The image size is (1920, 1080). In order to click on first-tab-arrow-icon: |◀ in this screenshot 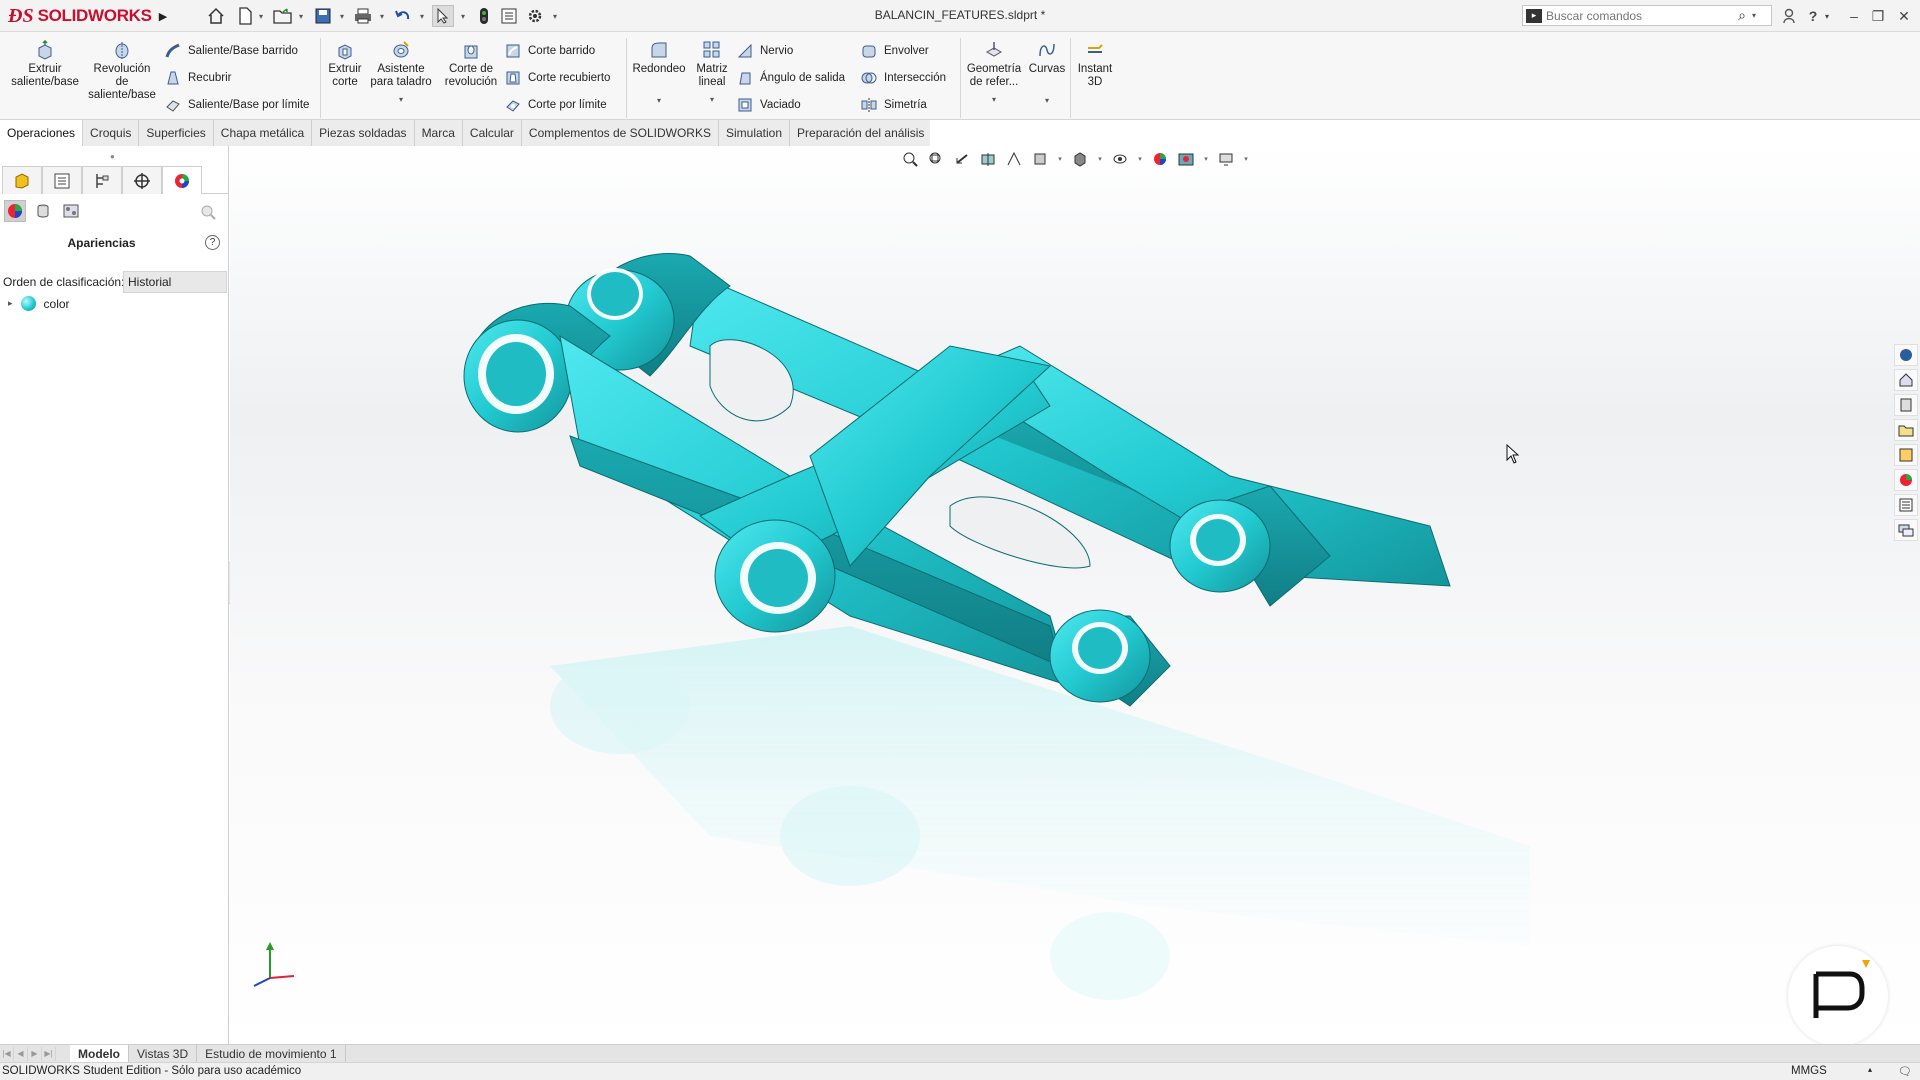, I will do `click(7, 1053)`.